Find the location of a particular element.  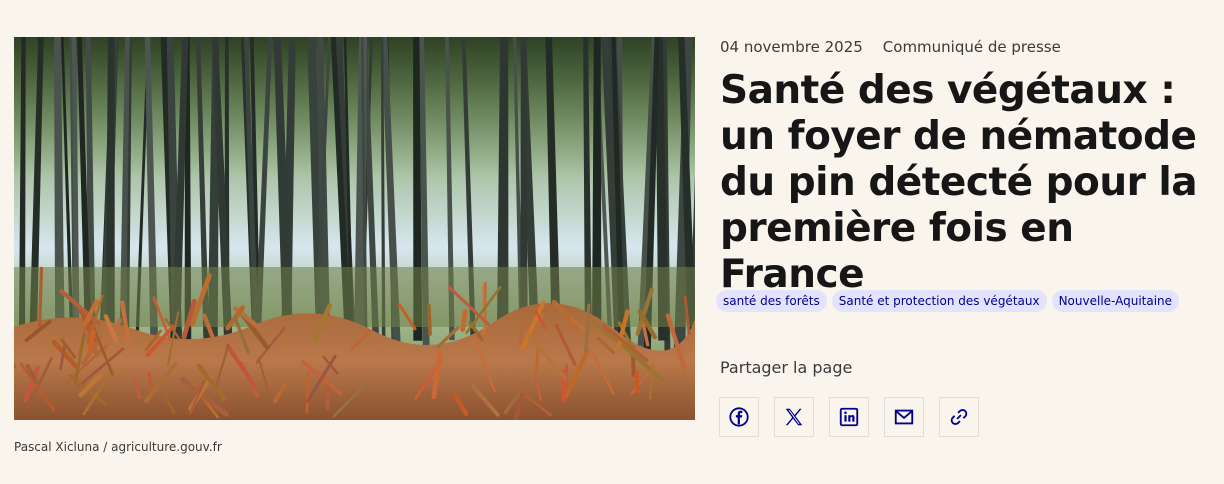

x-icon is located at coordinates (794, 417).